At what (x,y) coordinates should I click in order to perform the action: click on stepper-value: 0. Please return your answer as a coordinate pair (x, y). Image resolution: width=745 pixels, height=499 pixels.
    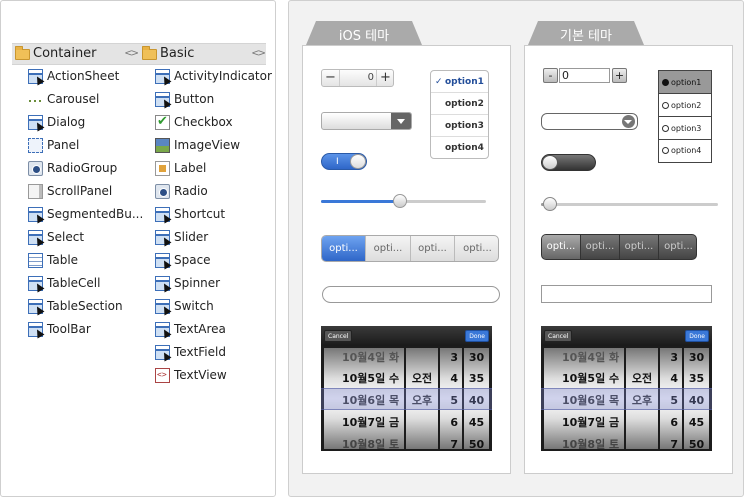
    Looking at the image, I should click on (584, 75).